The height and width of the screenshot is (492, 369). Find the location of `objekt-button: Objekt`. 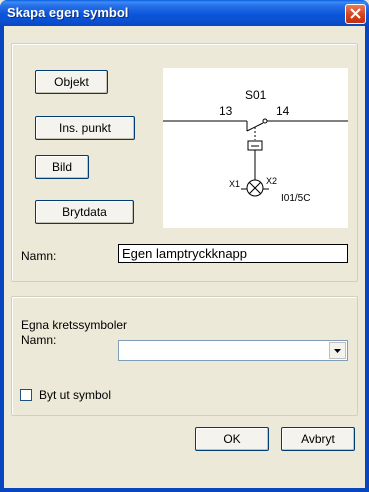

objekt-button: Objekt is located at coordinates (71, 82).